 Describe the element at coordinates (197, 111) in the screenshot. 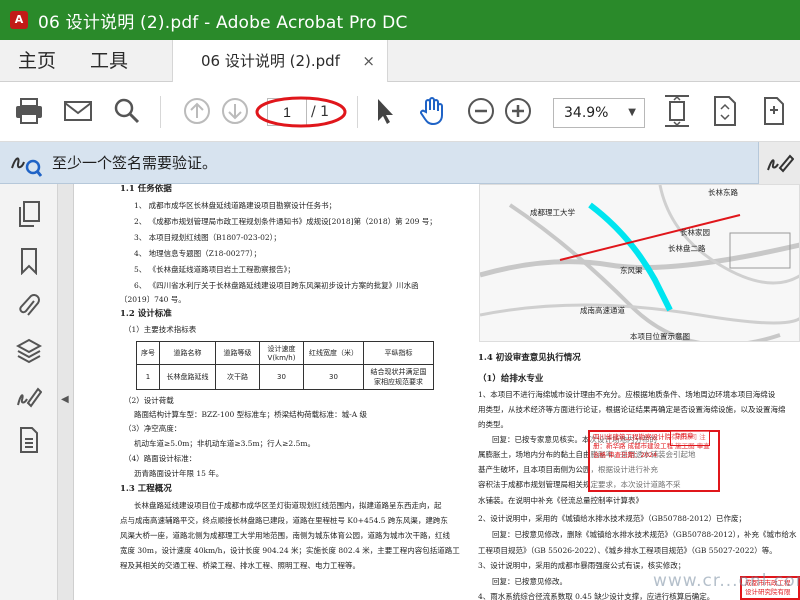

I see `previous-page-icon` at that location.